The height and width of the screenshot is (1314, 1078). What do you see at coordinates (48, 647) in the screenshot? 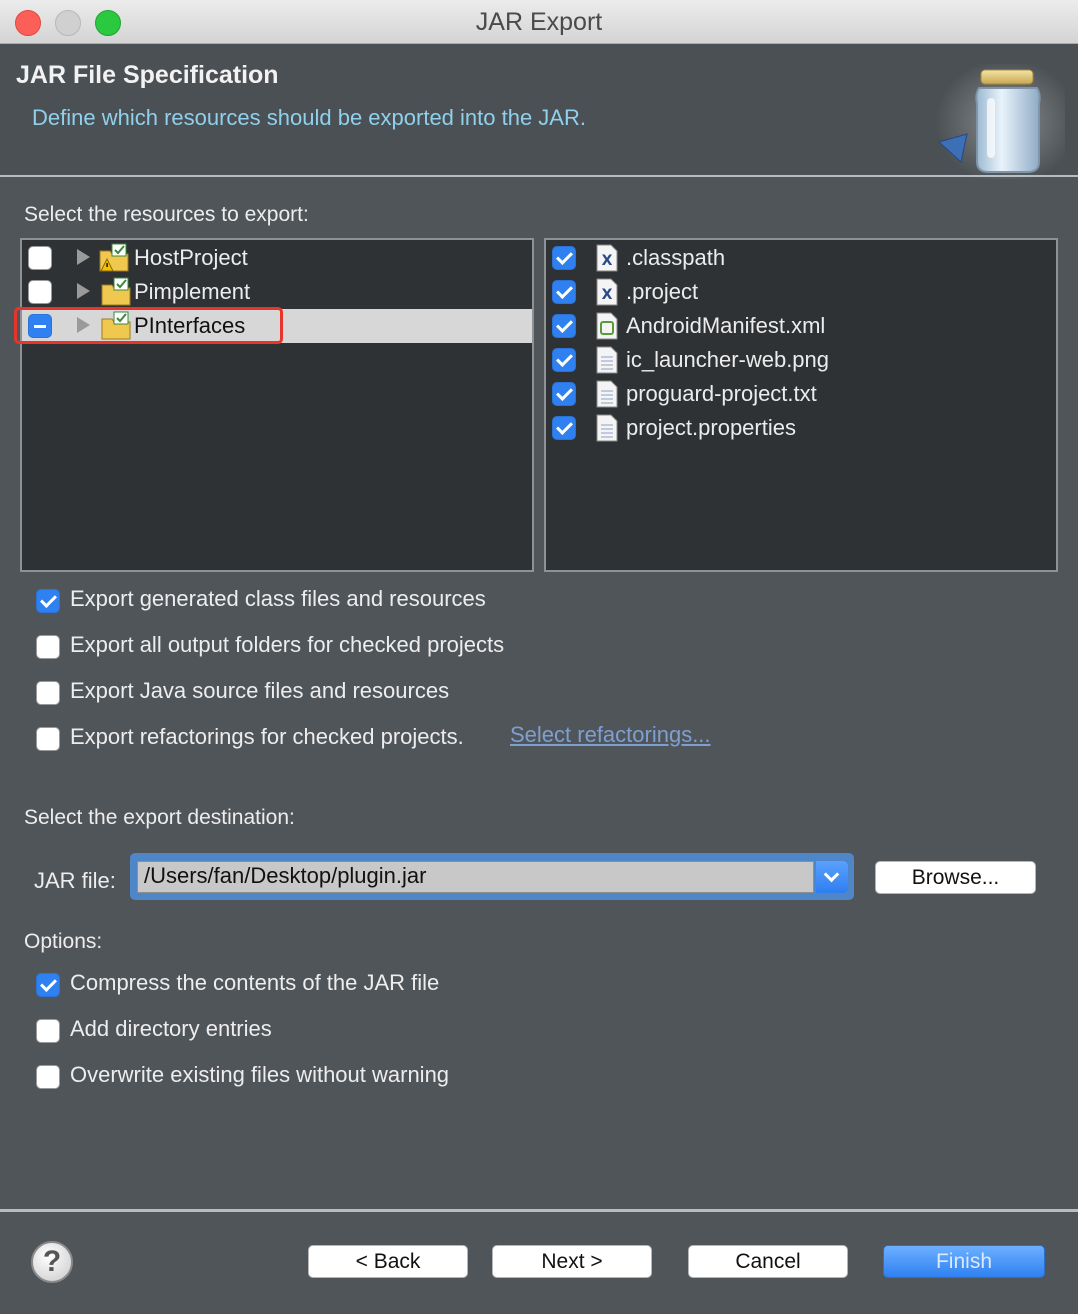
I see `export-output-folders-checkbox` at bounding box center [48, 647].